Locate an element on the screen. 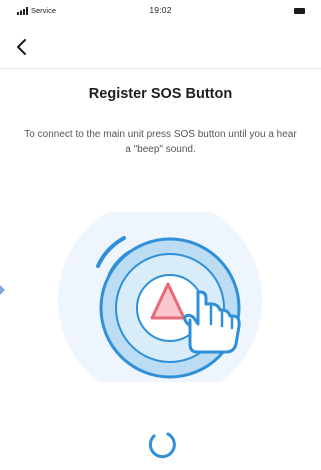 This screenshot has width=321, height=470. status-bar: Service 19:02 is located at coordinates (160, 12).